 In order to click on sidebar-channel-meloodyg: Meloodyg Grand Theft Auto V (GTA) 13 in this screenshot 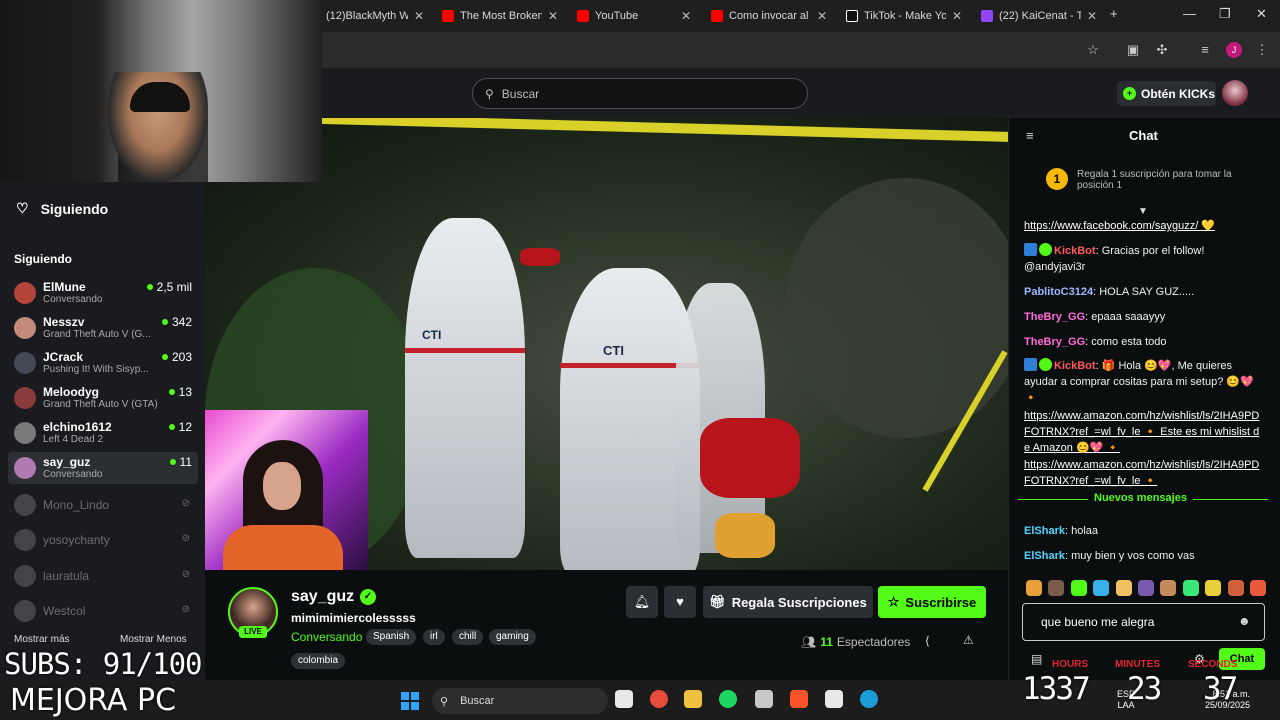, I will do `click(103, 398)`.